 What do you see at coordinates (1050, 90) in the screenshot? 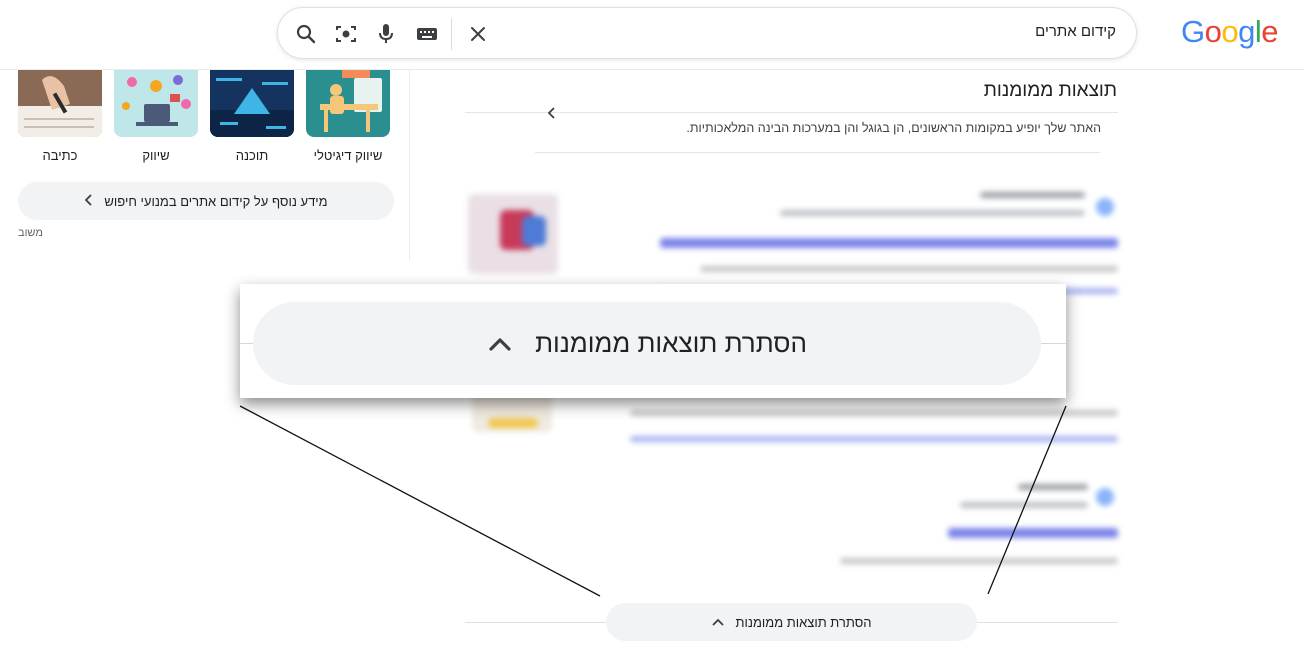
I see `sponsored-results-title: תוצאות ממומנות` at bounding box center [1050, 90].